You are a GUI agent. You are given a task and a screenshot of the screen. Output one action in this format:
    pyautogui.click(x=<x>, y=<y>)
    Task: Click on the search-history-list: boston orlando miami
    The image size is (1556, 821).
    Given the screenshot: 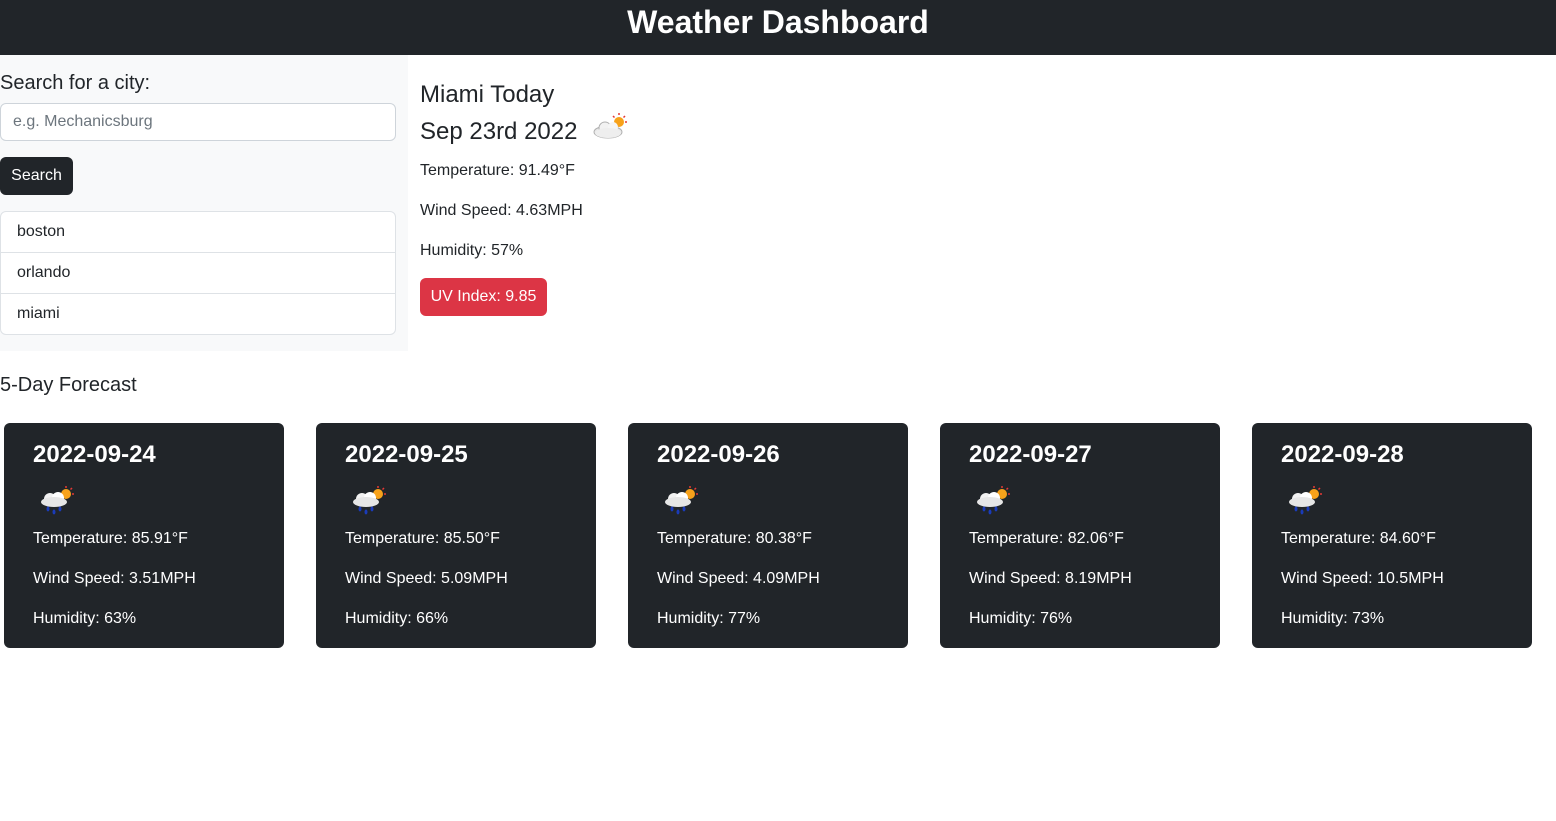 What is the action you would take?
    pyautogui.click(x=198, y=273)
    